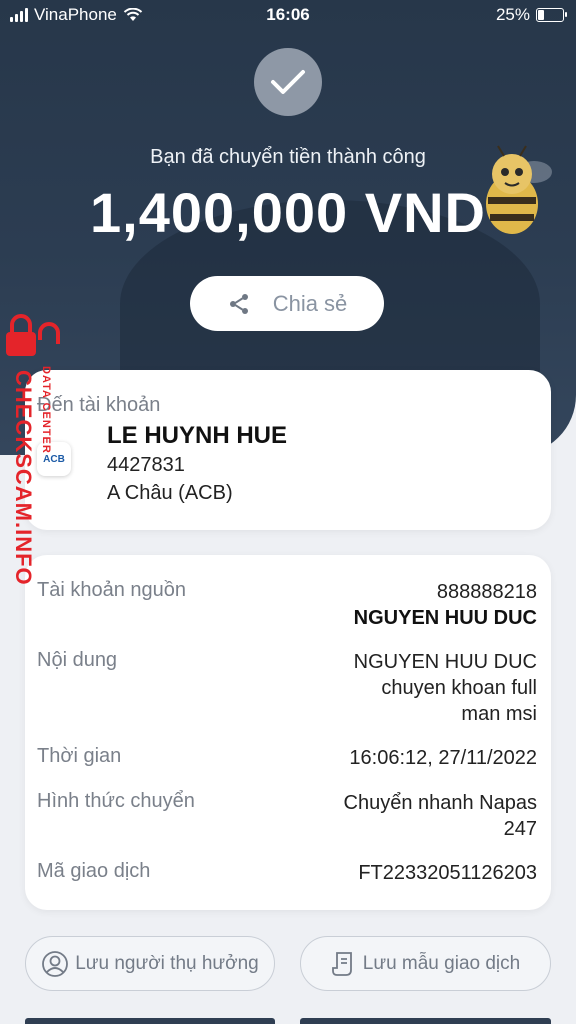 This screenshot has width=576, height=1024. I want to click on share-icon, so click(238, 303).